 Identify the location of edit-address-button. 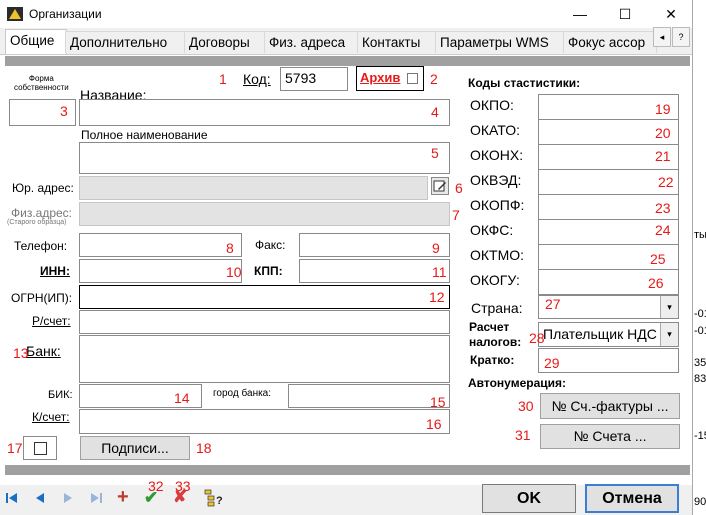
(440, 186).